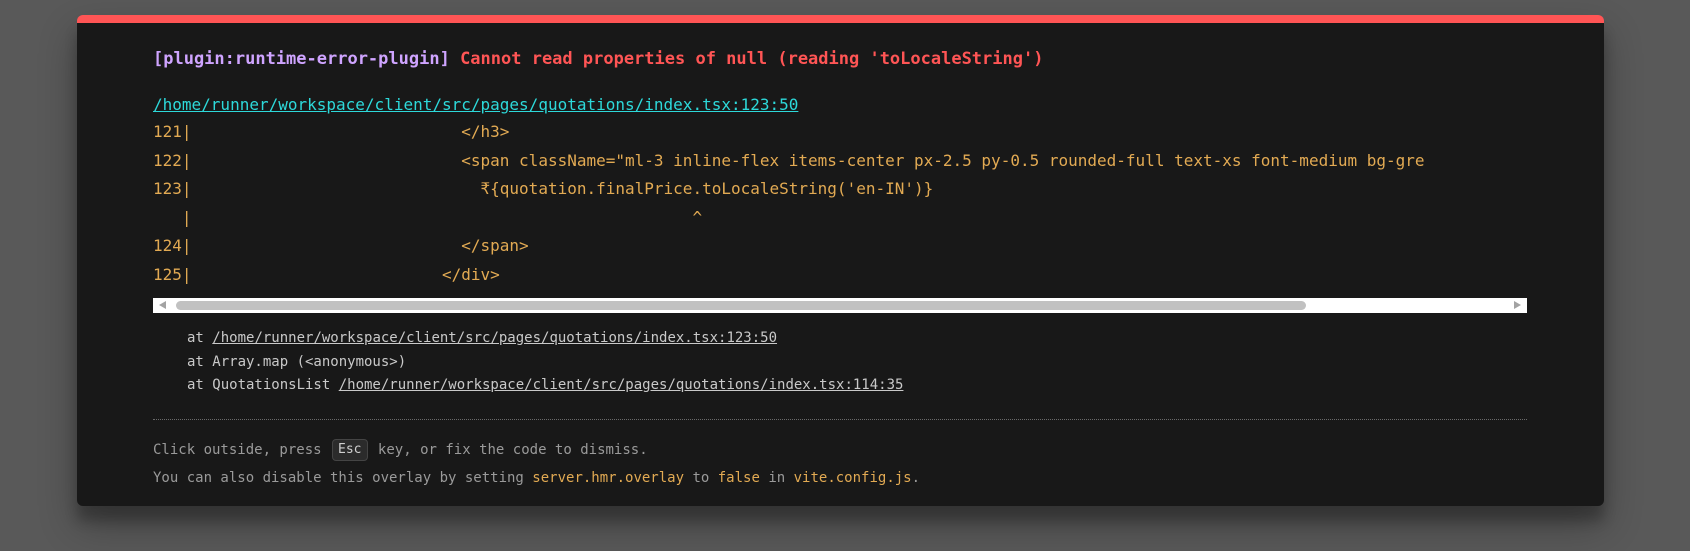 The width and height of the screenshot is (1690, 551). I want to click on stack-prefix: at QuotationsList, so click(263, 385).